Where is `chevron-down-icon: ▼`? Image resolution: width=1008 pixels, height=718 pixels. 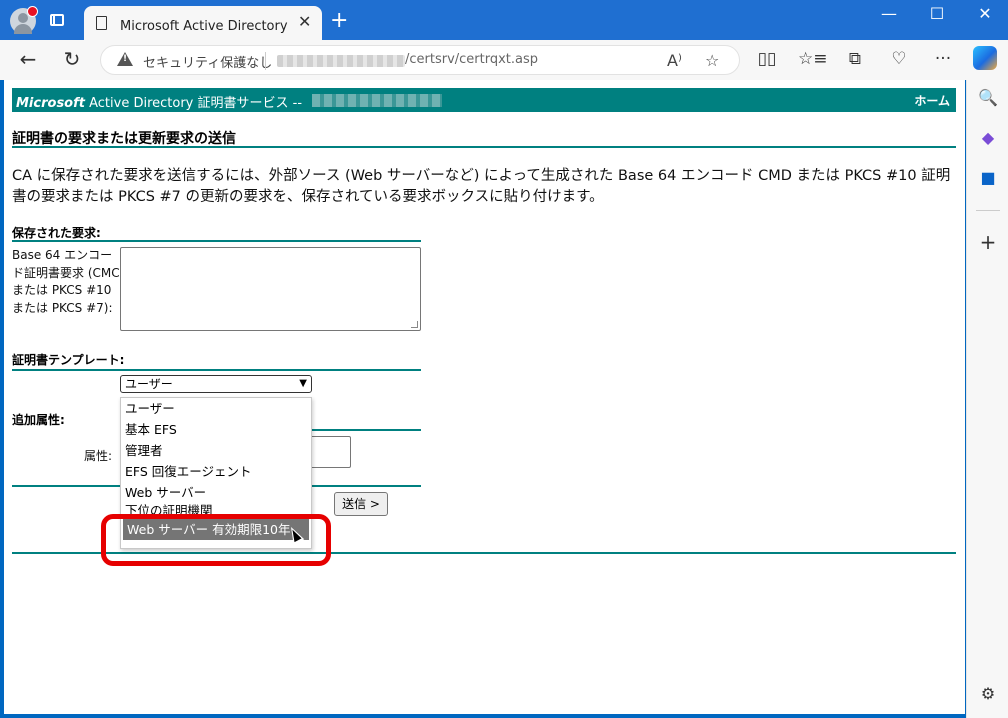 chevron-down-icon: ▼ is located at coordinates (303, 383).